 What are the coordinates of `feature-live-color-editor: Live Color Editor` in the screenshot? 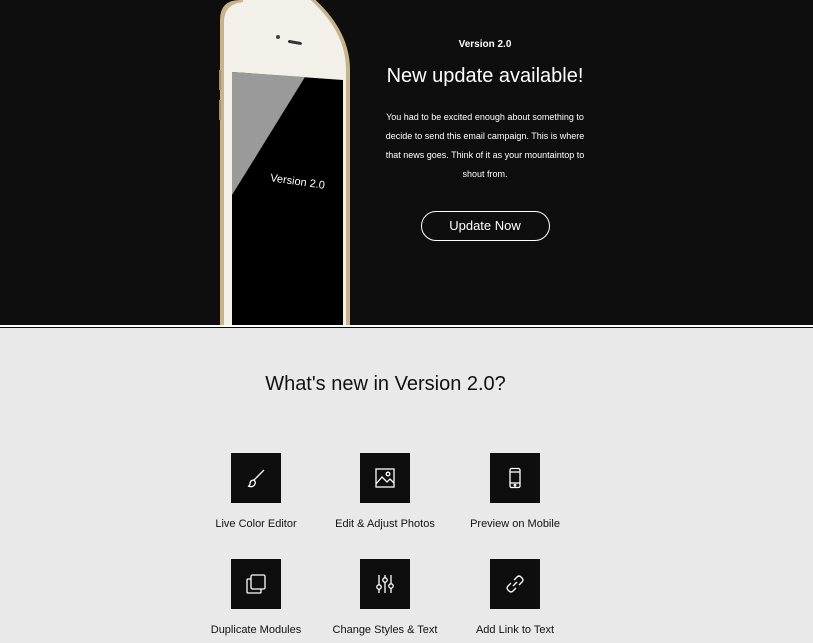 It's located at (256, 492).